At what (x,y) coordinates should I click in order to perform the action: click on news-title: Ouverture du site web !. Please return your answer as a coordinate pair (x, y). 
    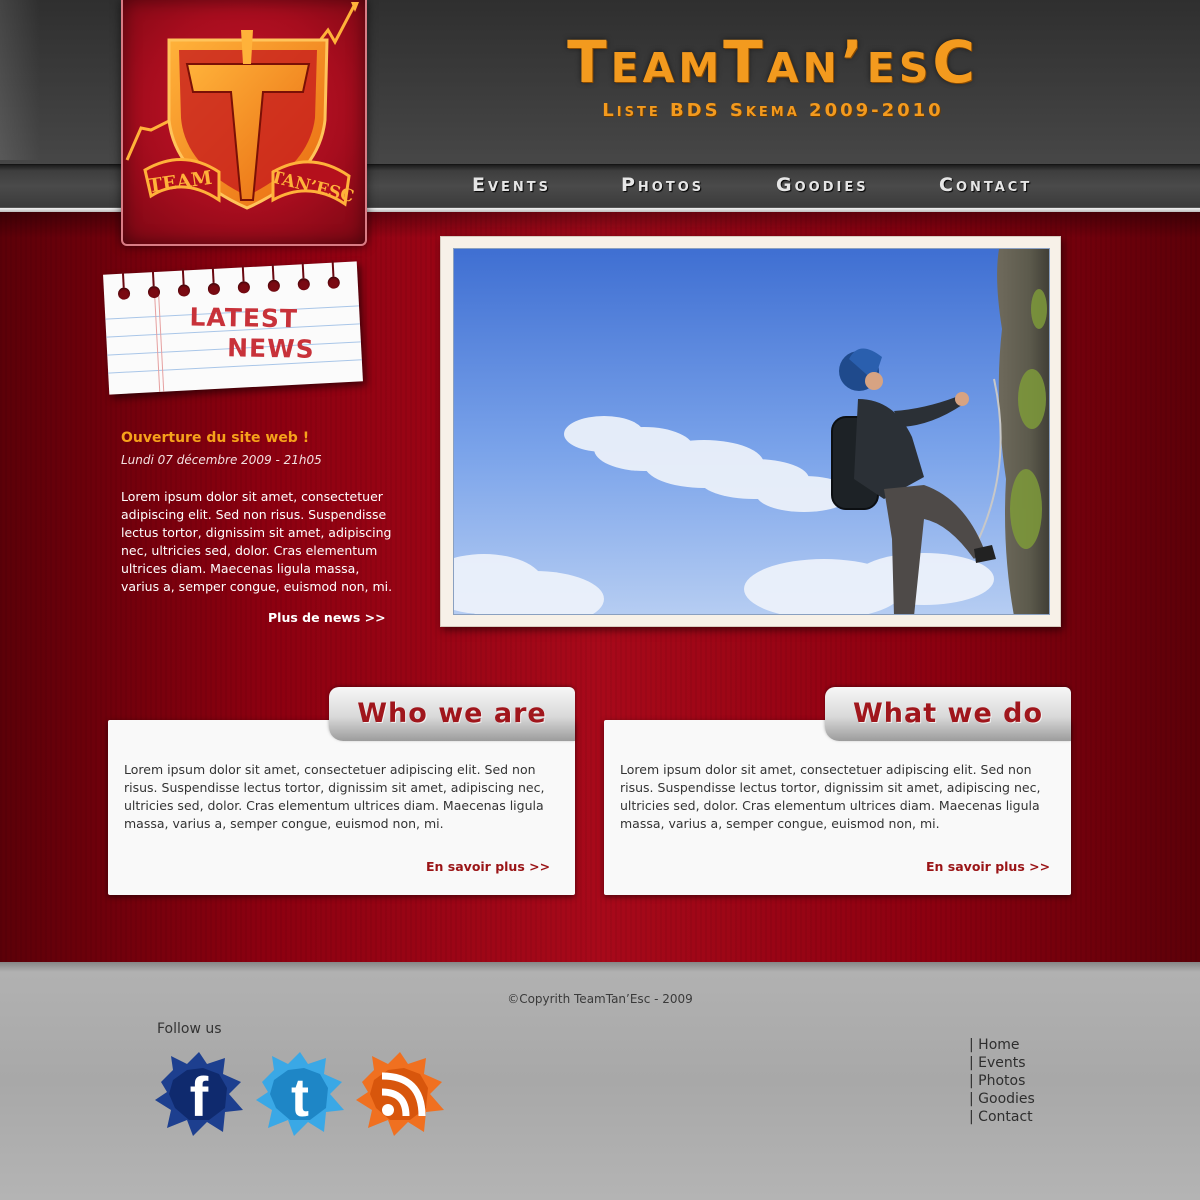
    Looking at the image, I should click on (215, 438).